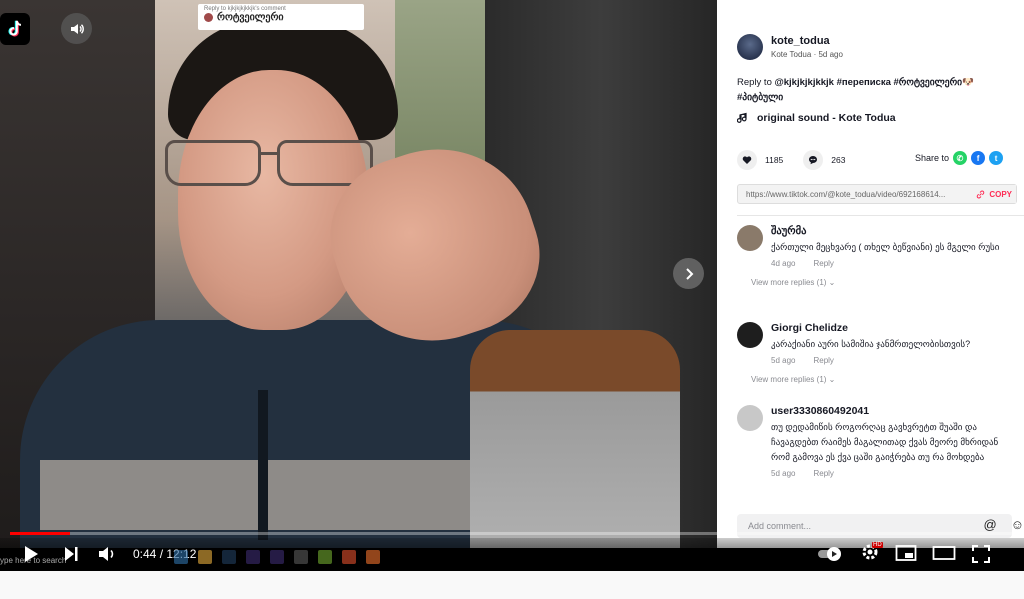 The width and height of the screenshot is (1024, 599). Describe the element at coordinates (996, 158) in the screenshot. I see `twitter-icon: t` at that location.